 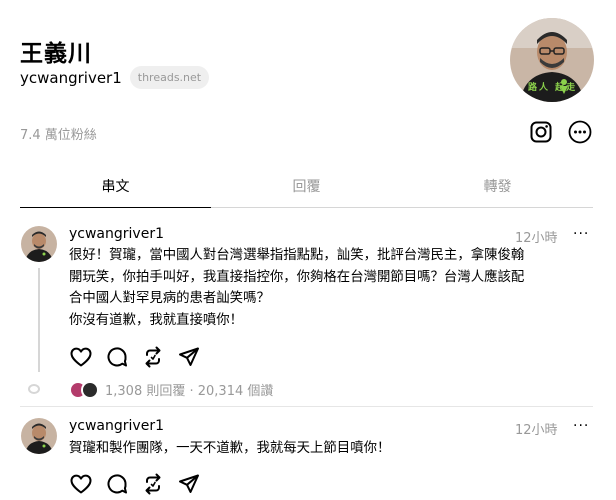 I want to click on thread-end-marker, so click(x=34, y=389).